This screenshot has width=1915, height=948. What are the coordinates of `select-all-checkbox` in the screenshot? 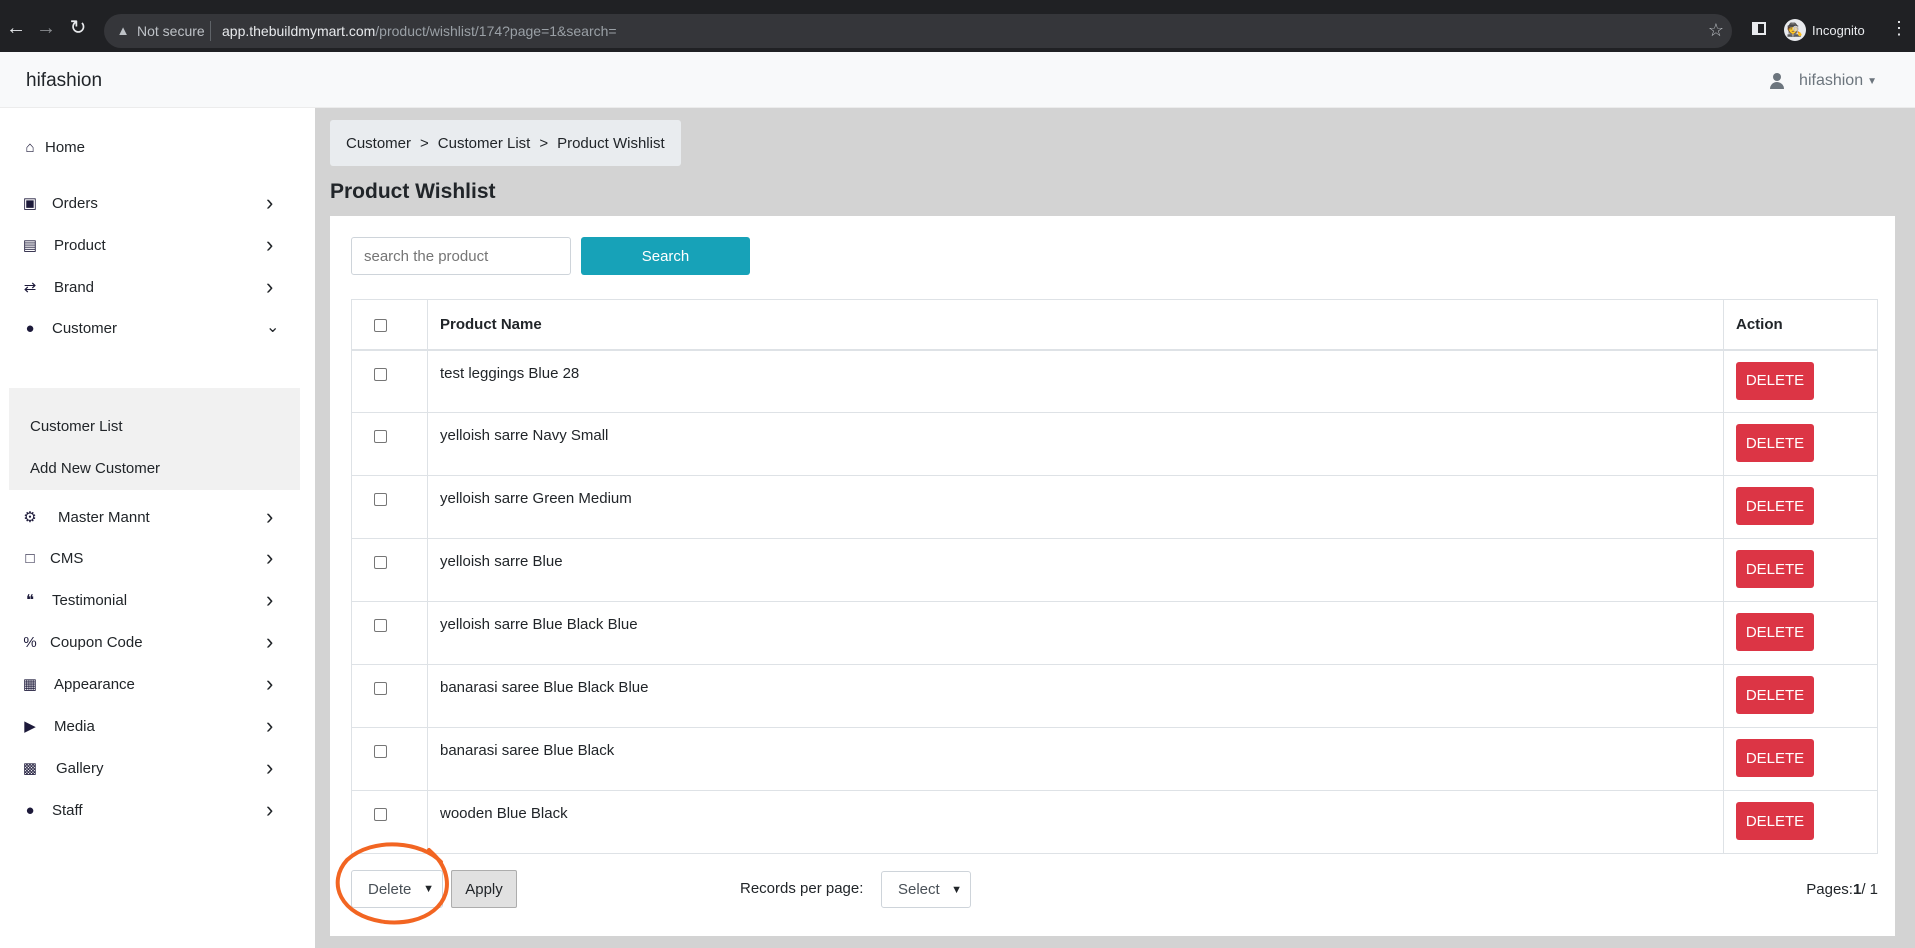 It's located at (380, 325).